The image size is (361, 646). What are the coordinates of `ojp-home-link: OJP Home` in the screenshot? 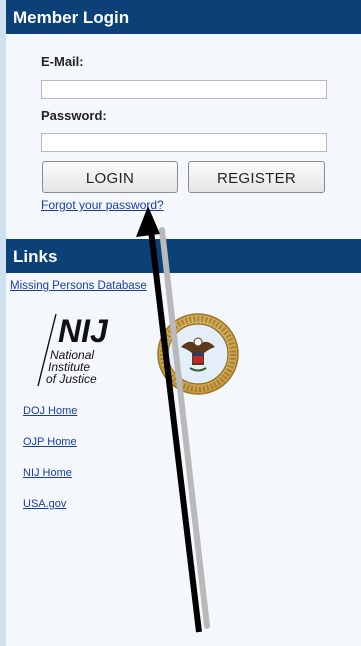 It's located at (50, 442).